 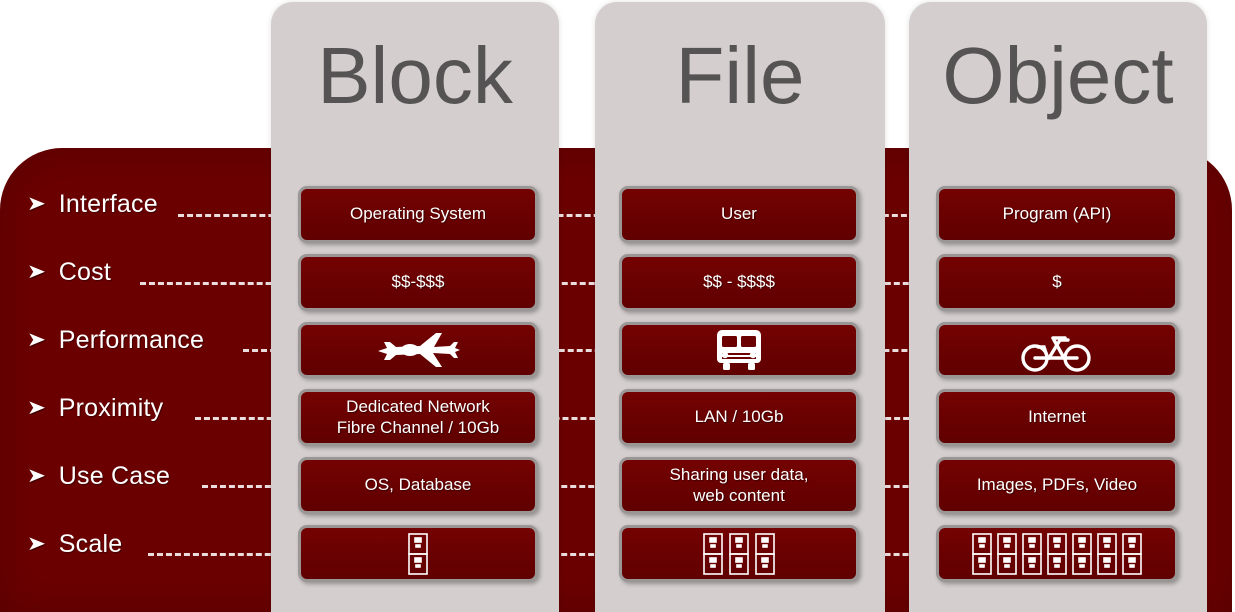 What do you see at coordinates (84, 271) in the screenshot?
I see `criteria-label-cost: Cost` at bounding box center [84, 271].